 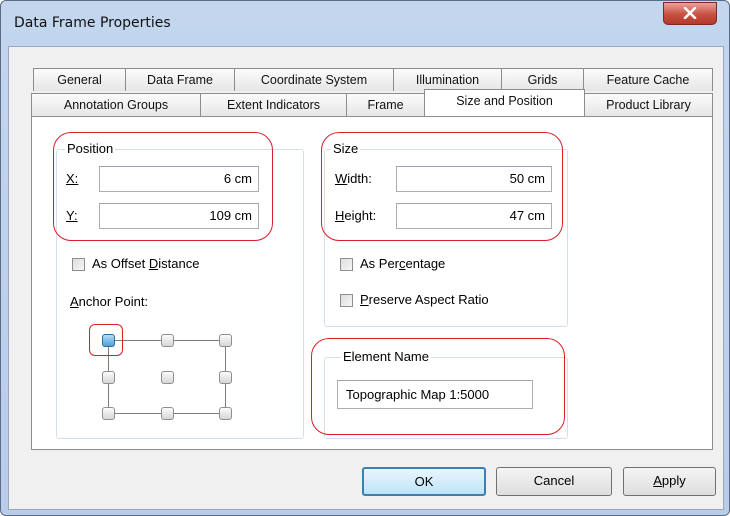 What do you see at coordinates (72, 215) in the screenshot?
I see `y-label: Y:` at bounding box center [72, 215].